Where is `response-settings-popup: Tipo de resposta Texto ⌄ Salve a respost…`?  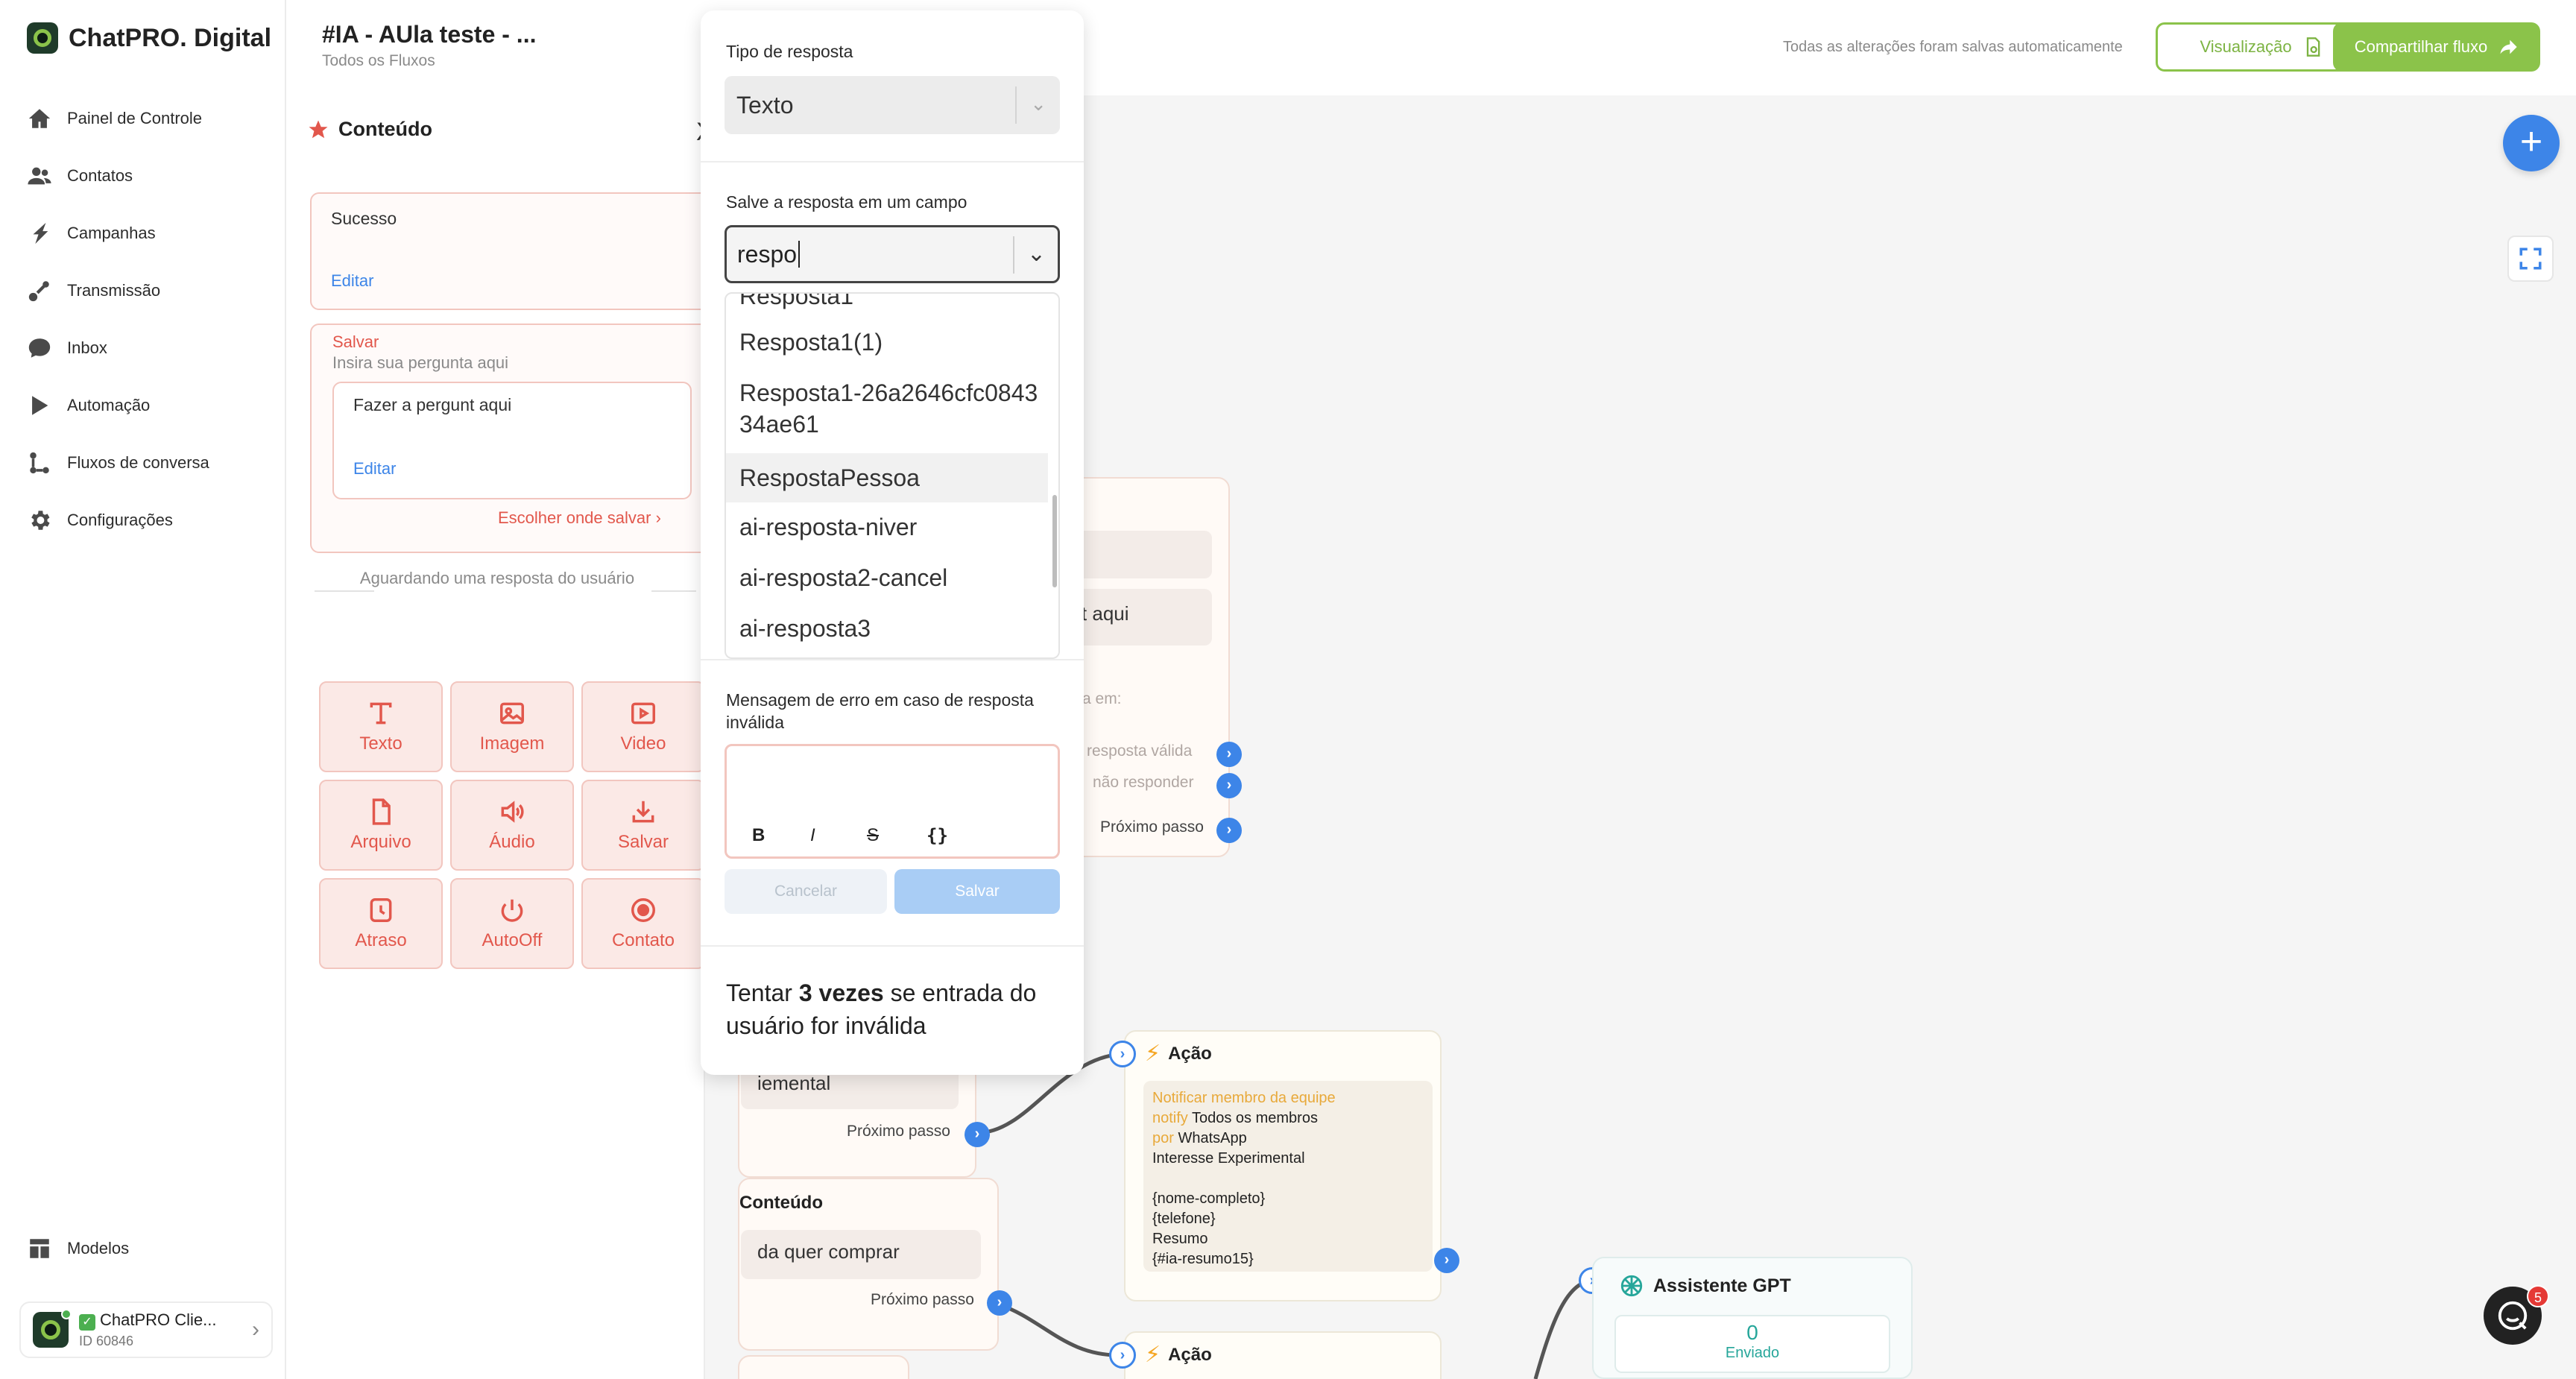
response-settings-popup: Tipo de resposta Texto ⌄ Salve a respost… is located at coordinates (893, 542).